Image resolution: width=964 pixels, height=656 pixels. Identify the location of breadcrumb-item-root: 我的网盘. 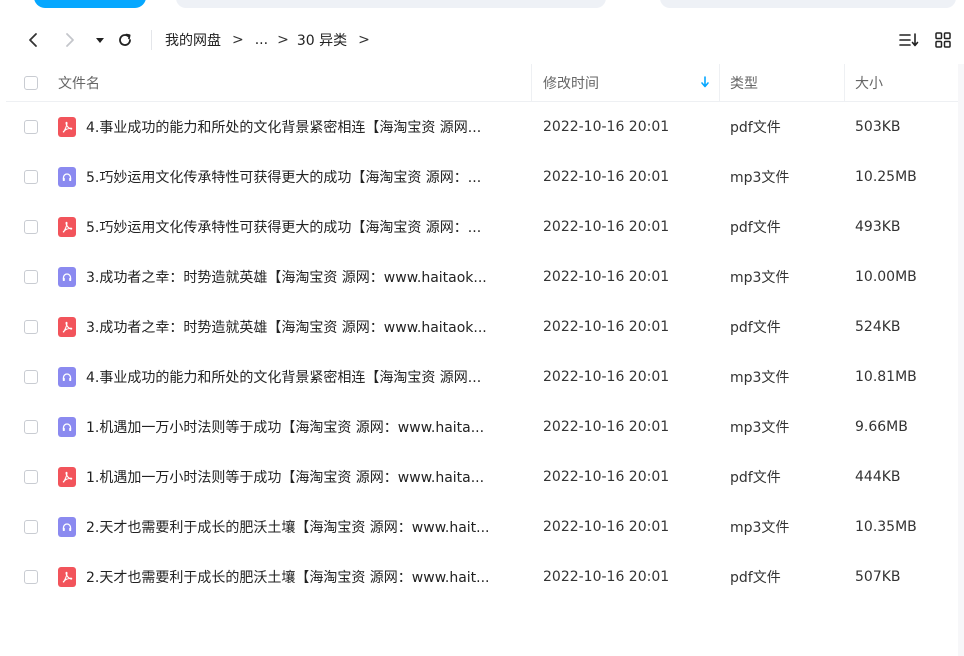
(193, 40).